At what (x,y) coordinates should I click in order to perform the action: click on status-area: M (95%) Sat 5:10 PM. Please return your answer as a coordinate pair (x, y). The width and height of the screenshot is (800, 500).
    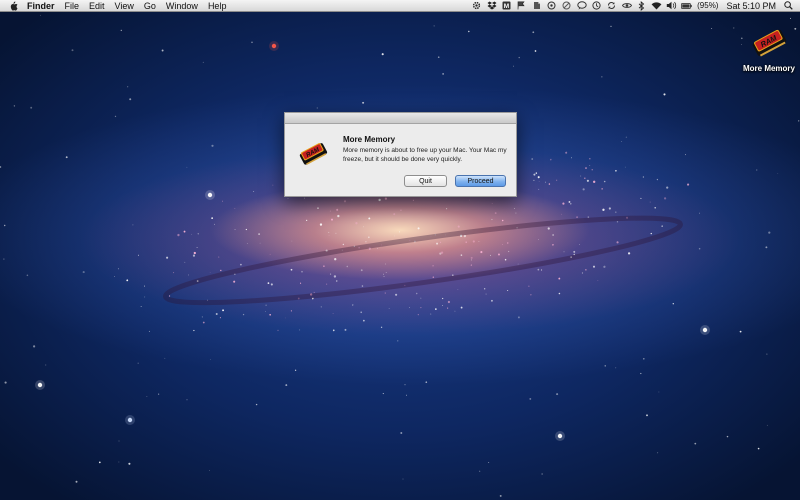
    Looking at the image, I should click on (634, 6).